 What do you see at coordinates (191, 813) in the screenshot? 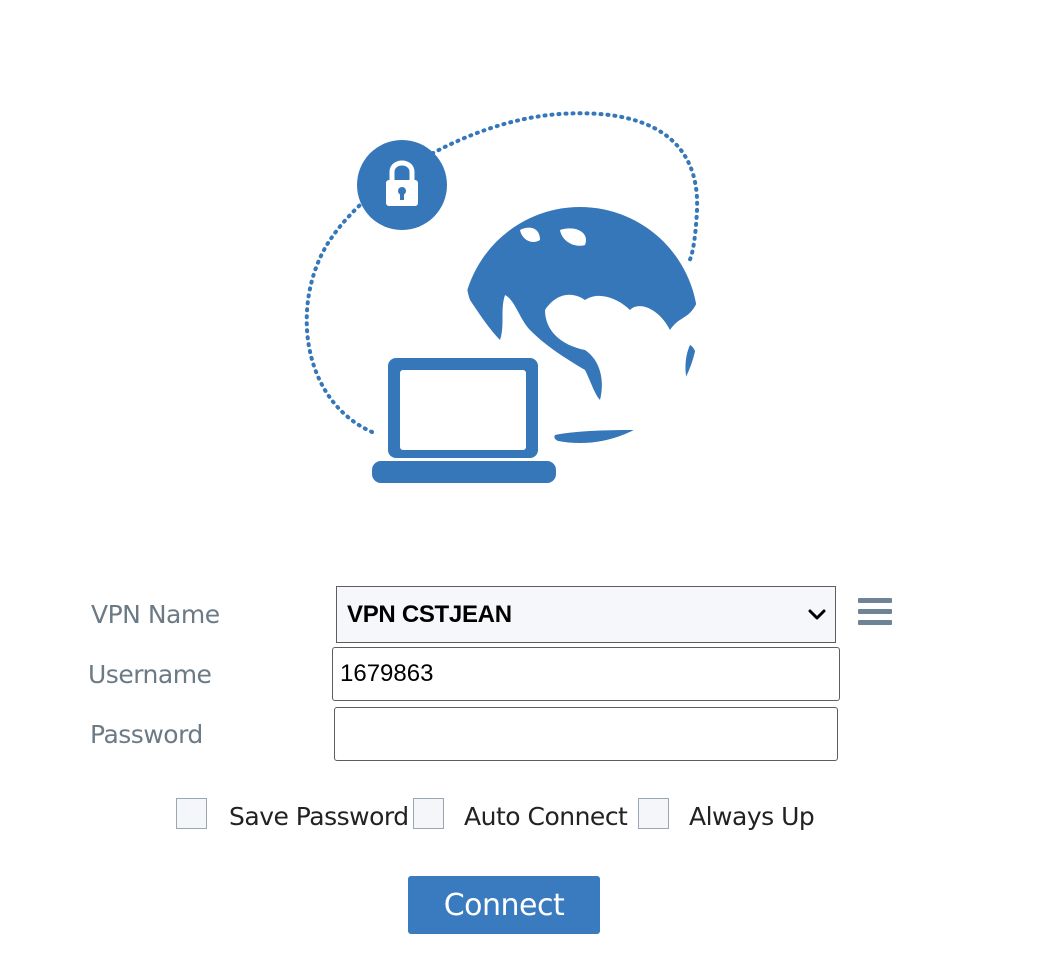
I see `save-password-checkbox` at bounding box center [191, 813].